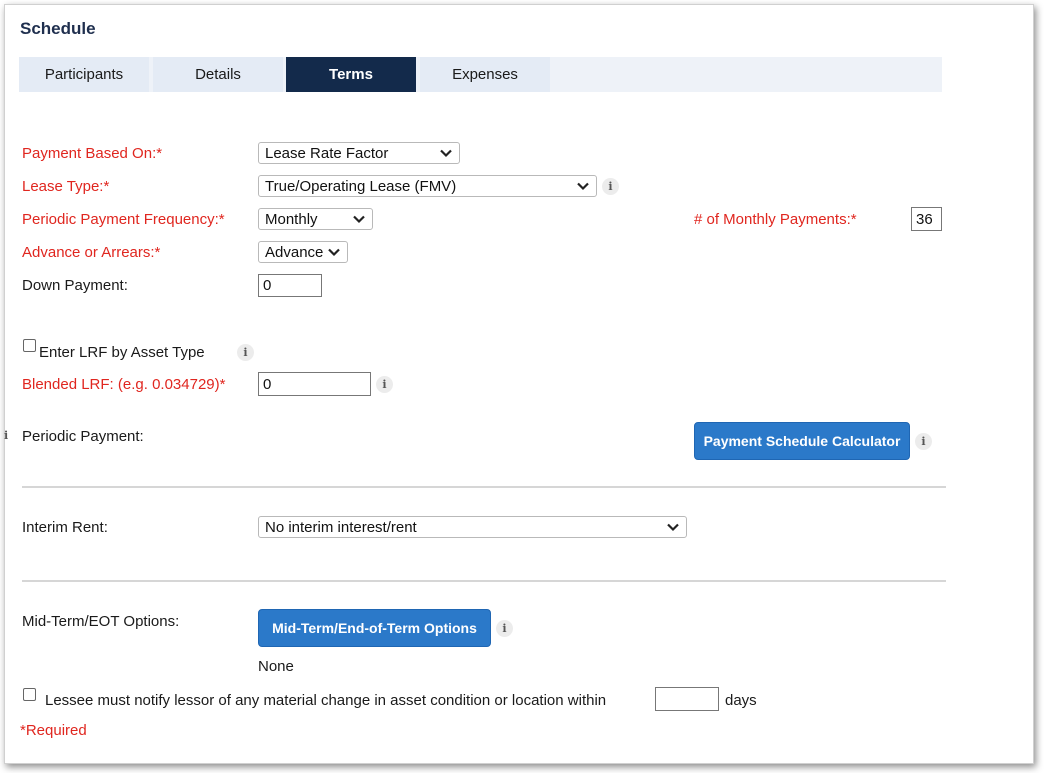 Image resolution: width=1044 pixels, height=773 pixels. What do you see at coordinates (58, 28) in the screenshot?
I see `page-title: Schedule` at bounding box center [58, 28].